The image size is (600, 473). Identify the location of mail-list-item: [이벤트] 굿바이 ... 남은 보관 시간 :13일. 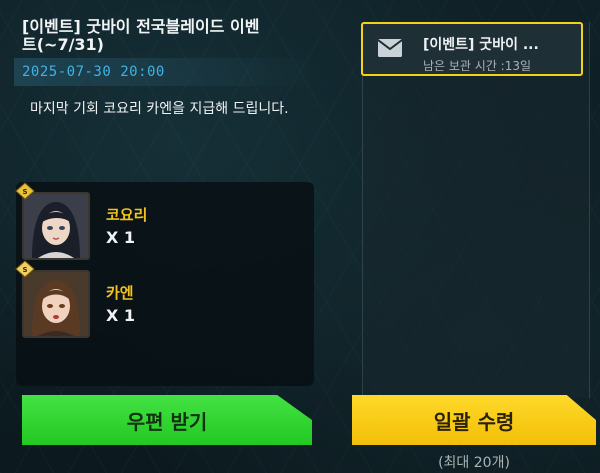
(472, 49).